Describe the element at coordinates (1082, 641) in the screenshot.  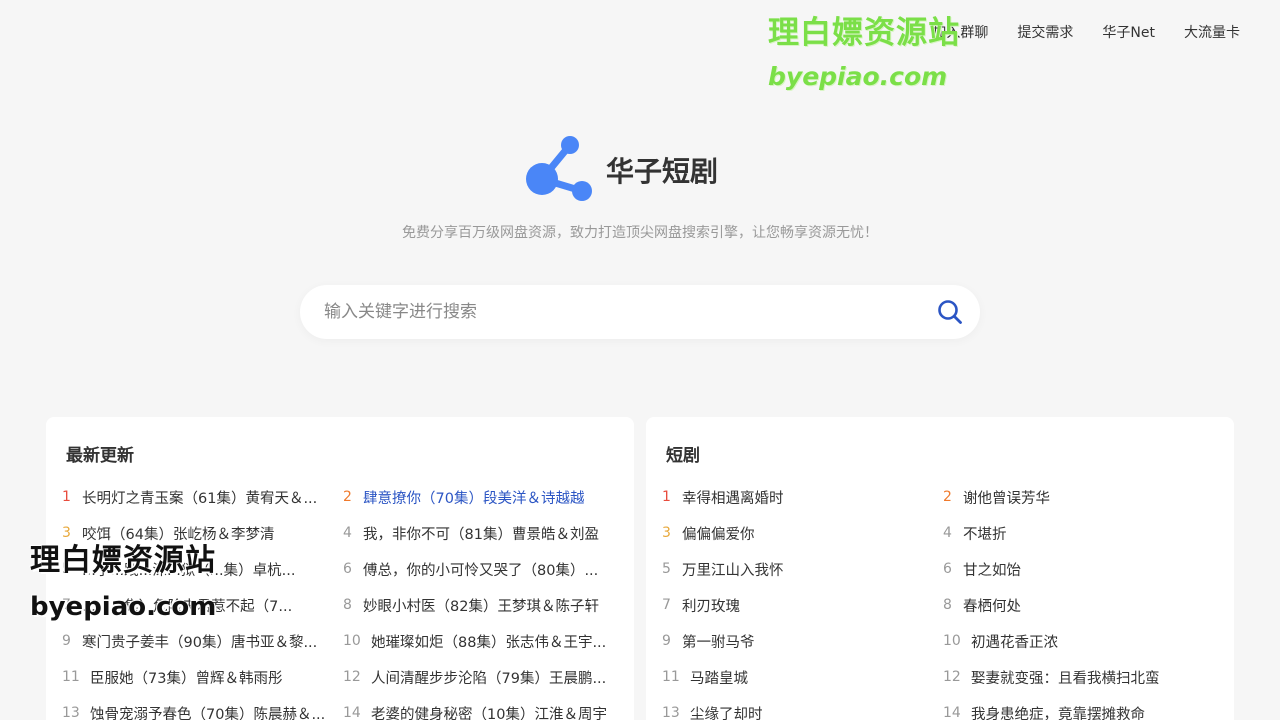
I see `list-item: 10 初遇花香正浓` at that location.